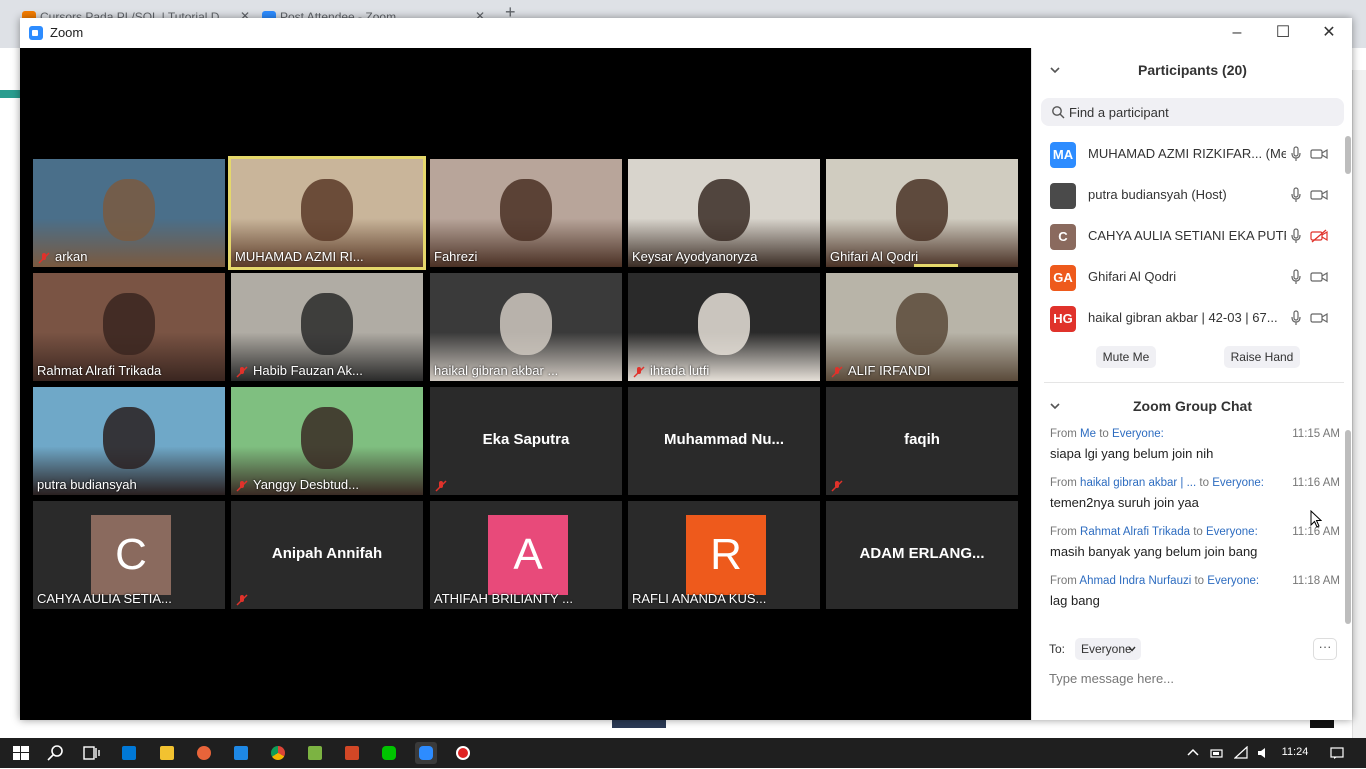  What do you see at coordinates (456, 256) in the screenshot?
I see `tile-name: Fahrezi` at bounding box center [456, 256].